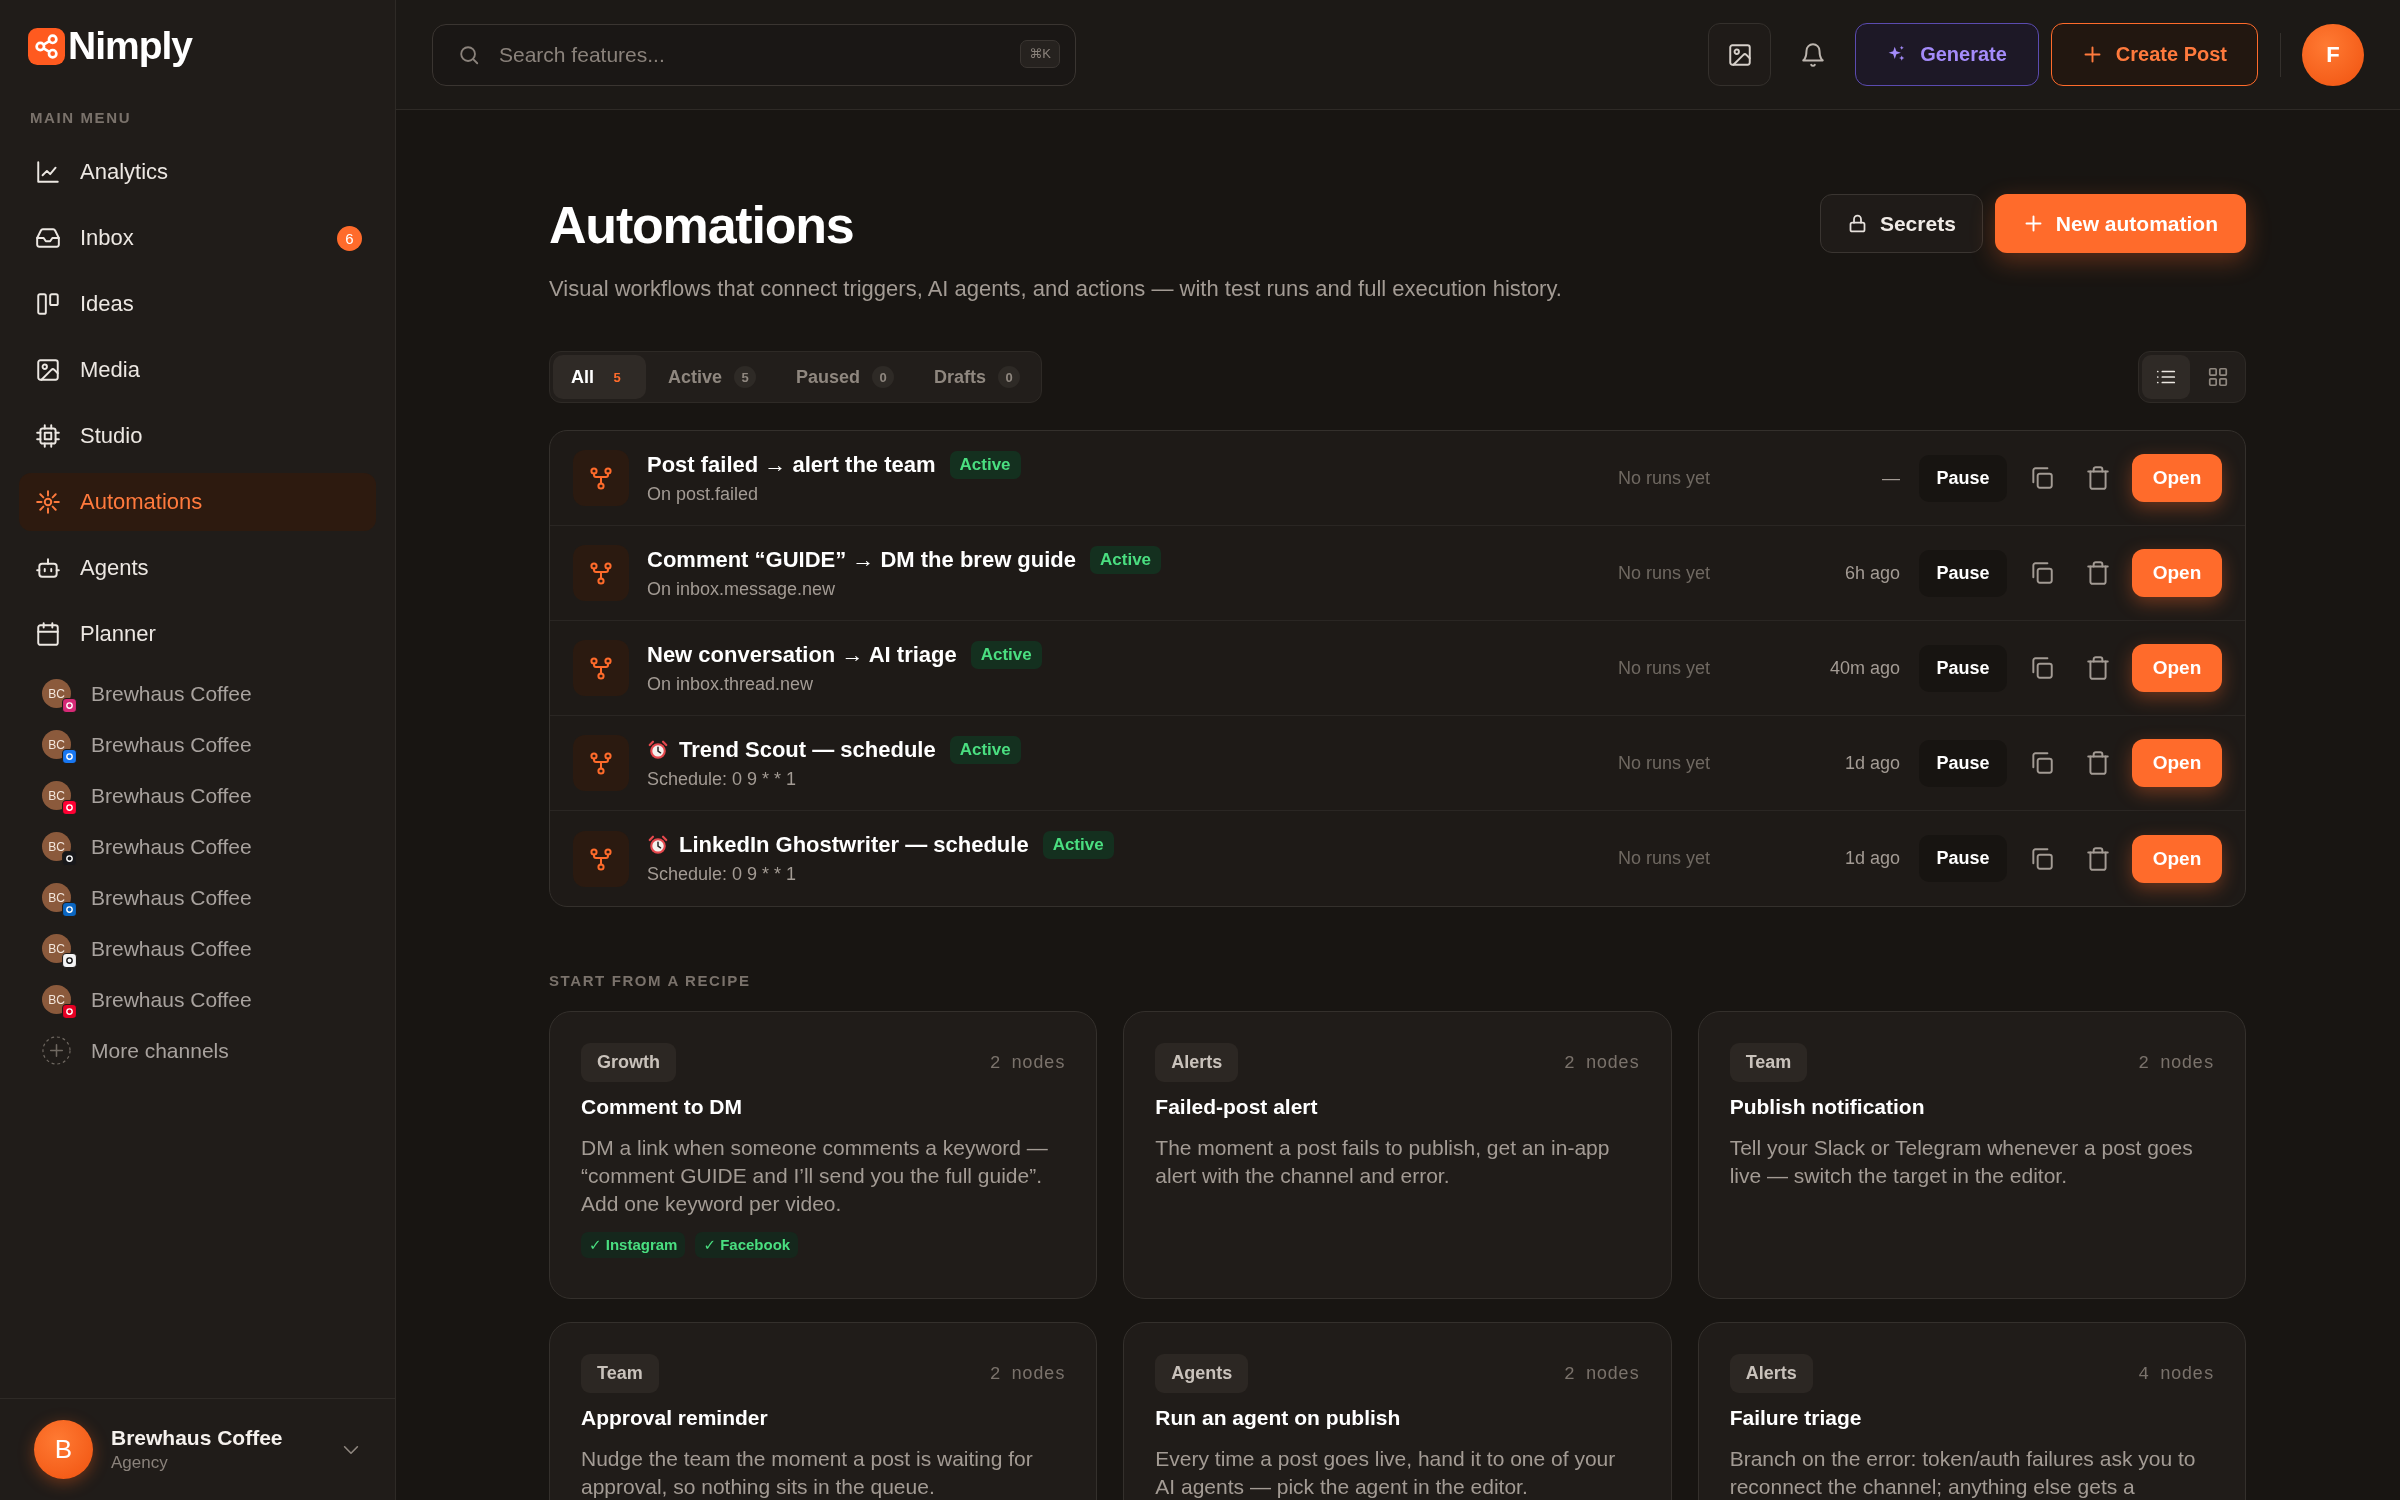 The height and width of the screenshot is (1500, 2400). Describe the element at coordinates (712, 377) in the screenshot. I see `filter-tab: Active 5` at that location.